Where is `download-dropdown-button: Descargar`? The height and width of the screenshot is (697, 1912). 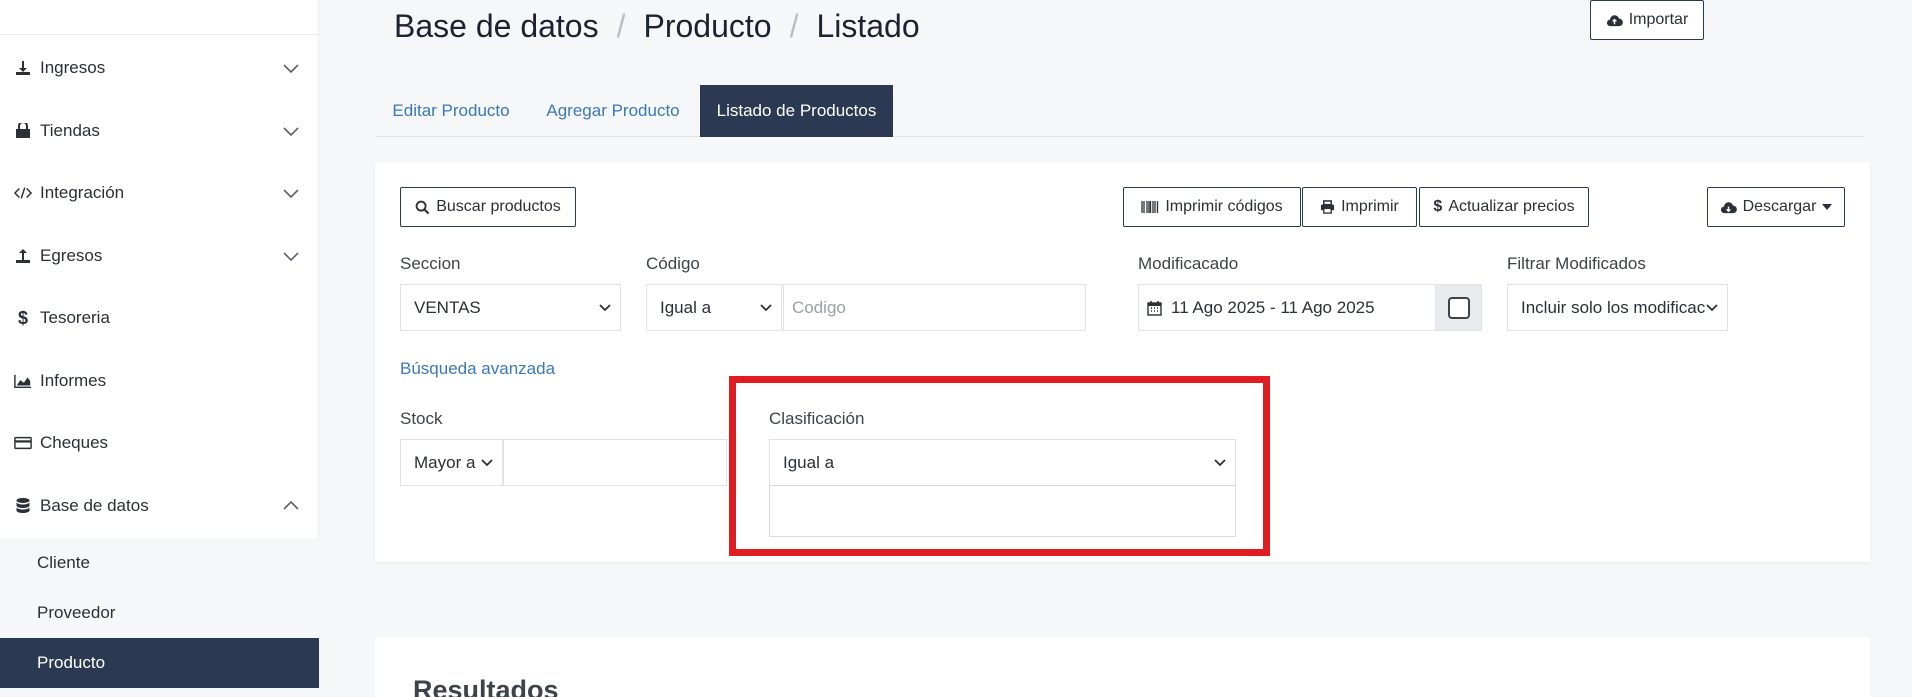
download-dropdown-button: Descargar is located at coordinates (1776, 207).